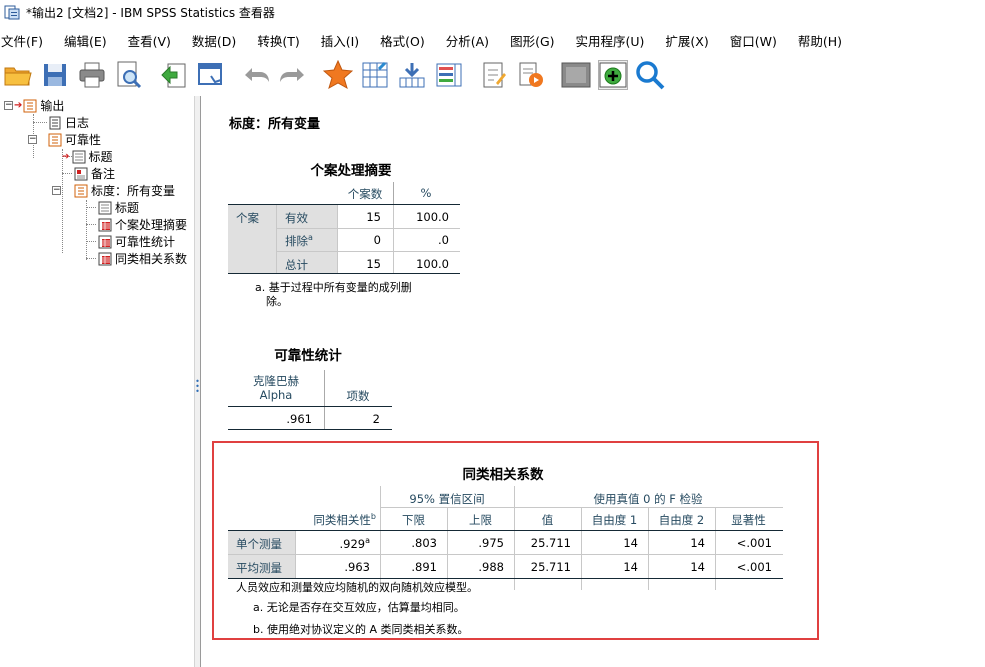 The width and height of the screenshot is (985, 667). I want to click on col-header-alpha: Alpha, so click(276, 395).